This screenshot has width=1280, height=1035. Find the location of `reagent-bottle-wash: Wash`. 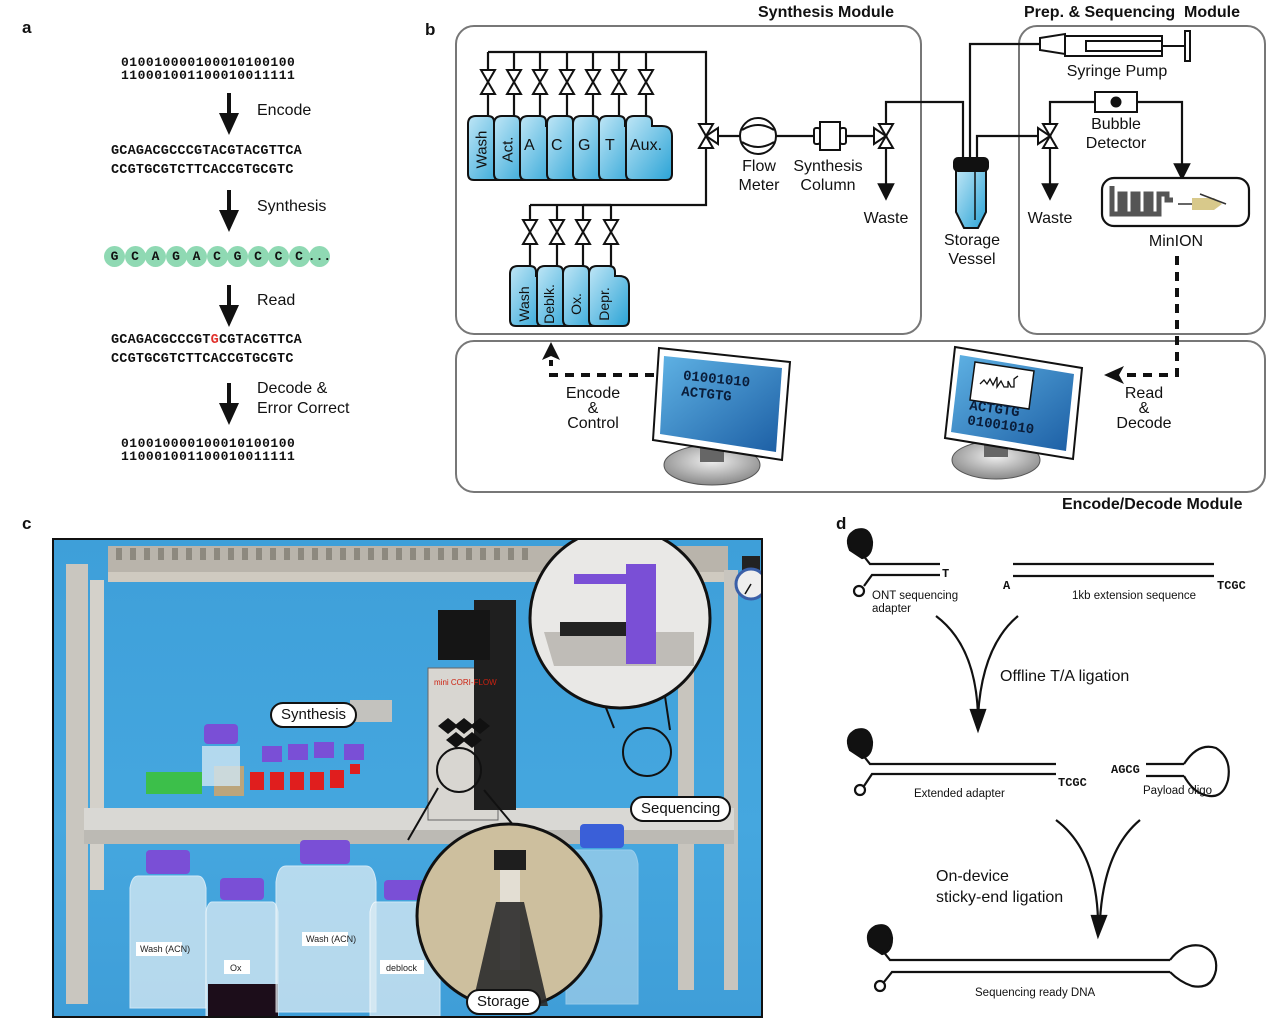

reagent-bottle-wash: Wash is located at coordinates (482, 151).